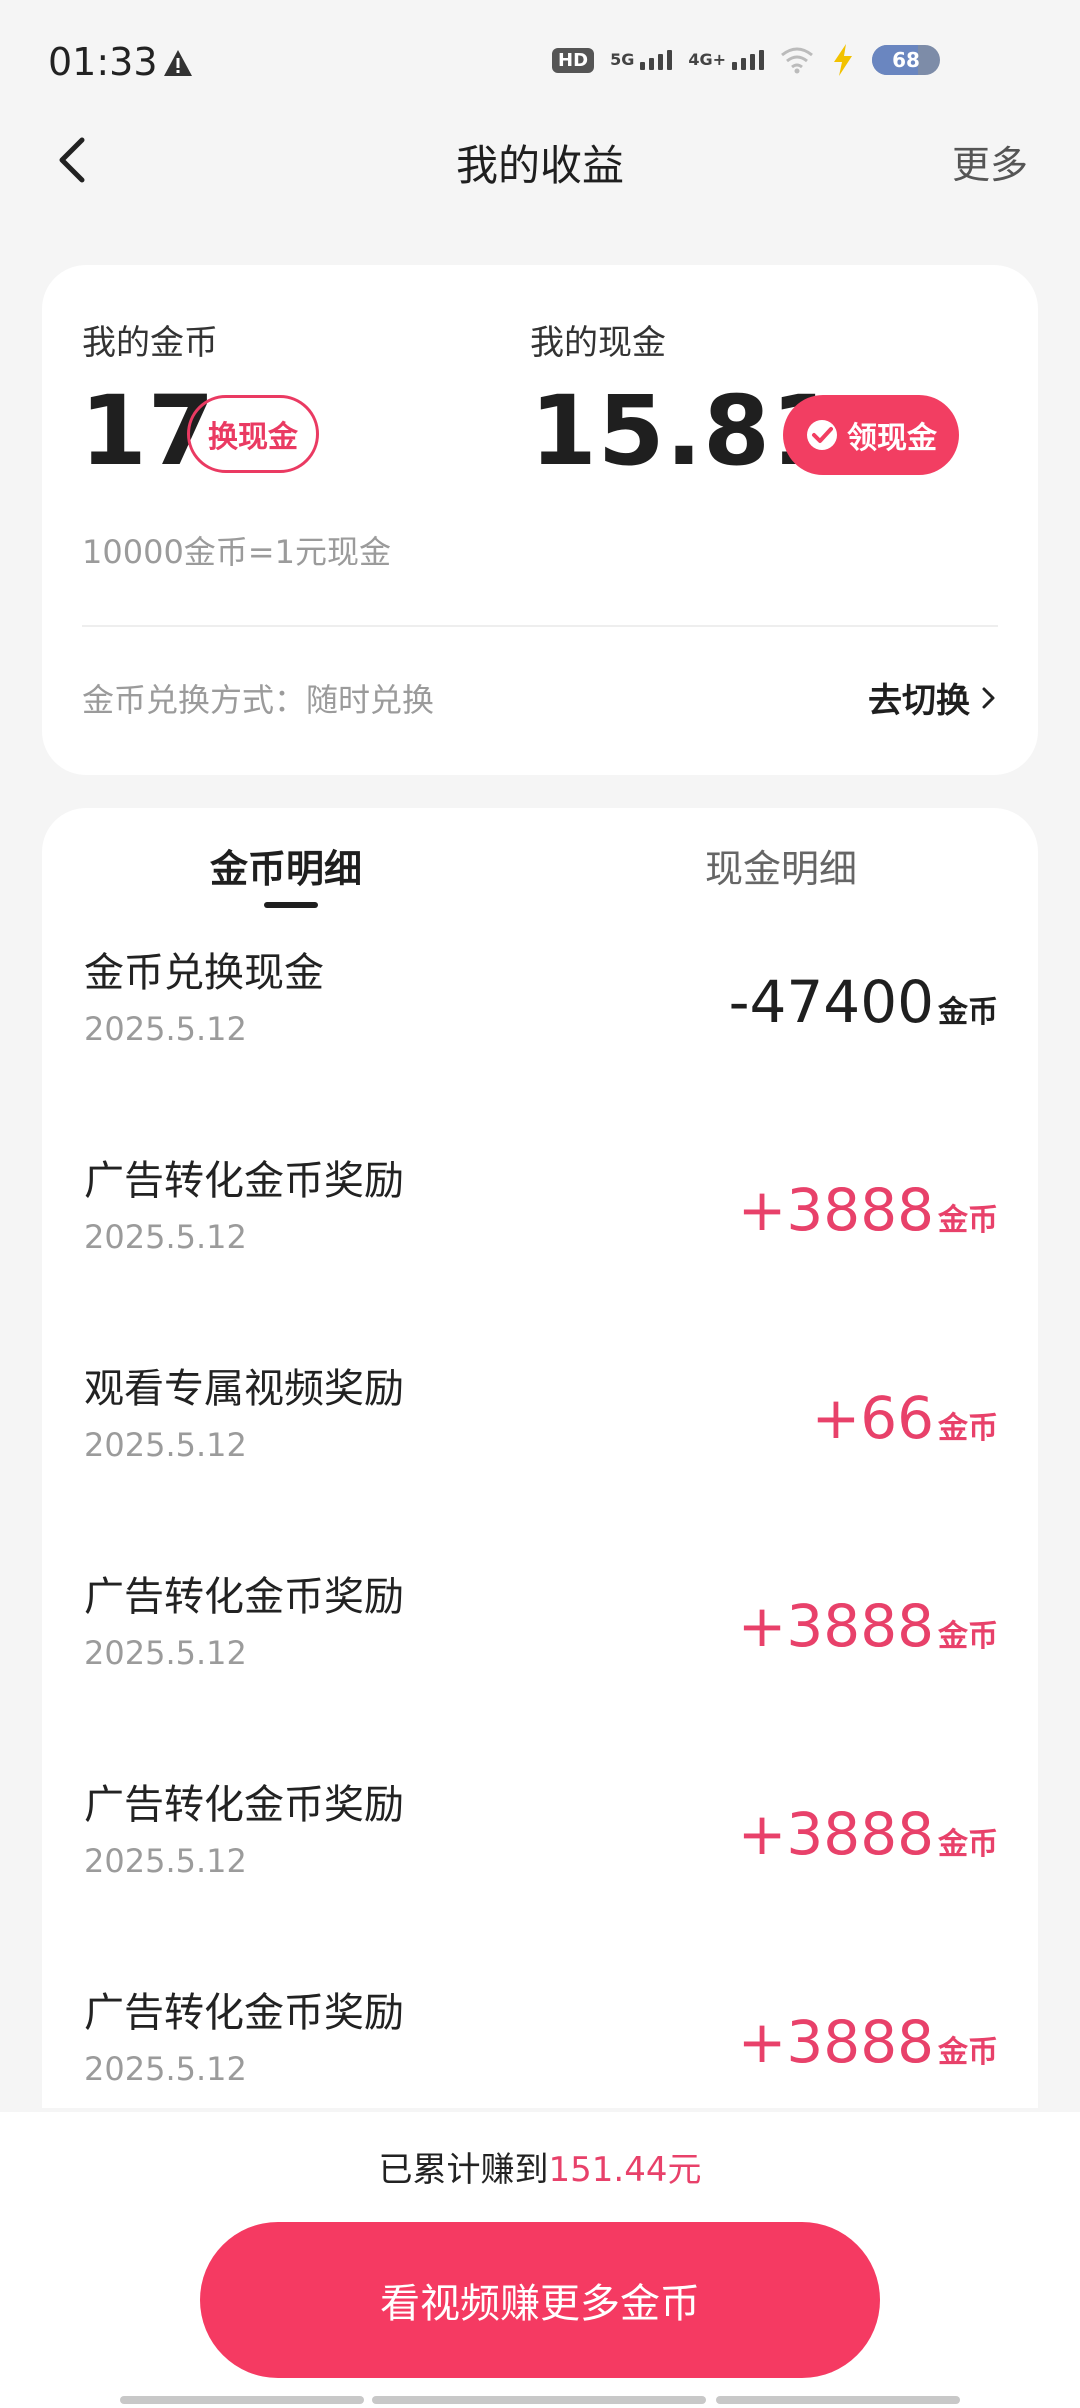 This screenshot has width=1080, height=2408. Describe the element at coordinates (540, 64) in the screenshot. I see `status-bar: 01:33 HD 5G 4G+ 68` at that location.